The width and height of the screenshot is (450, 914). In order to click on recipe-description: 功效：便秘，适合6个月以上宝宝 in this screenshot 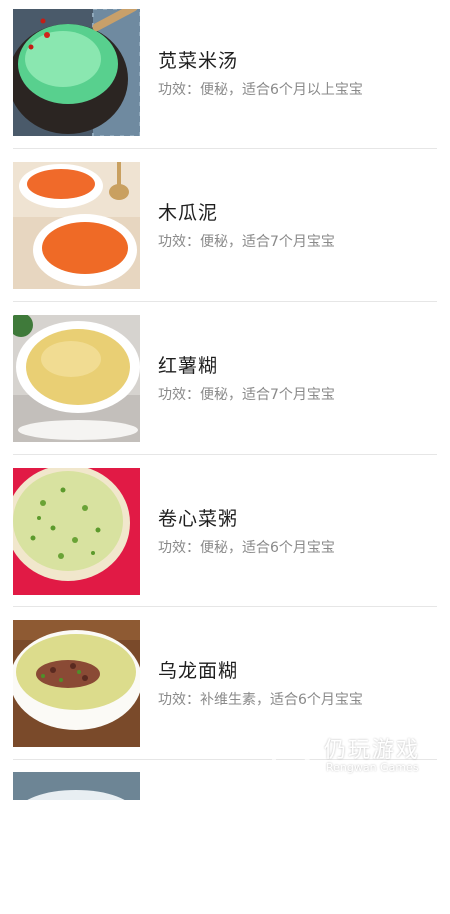, I will do `click(260, 90)`.